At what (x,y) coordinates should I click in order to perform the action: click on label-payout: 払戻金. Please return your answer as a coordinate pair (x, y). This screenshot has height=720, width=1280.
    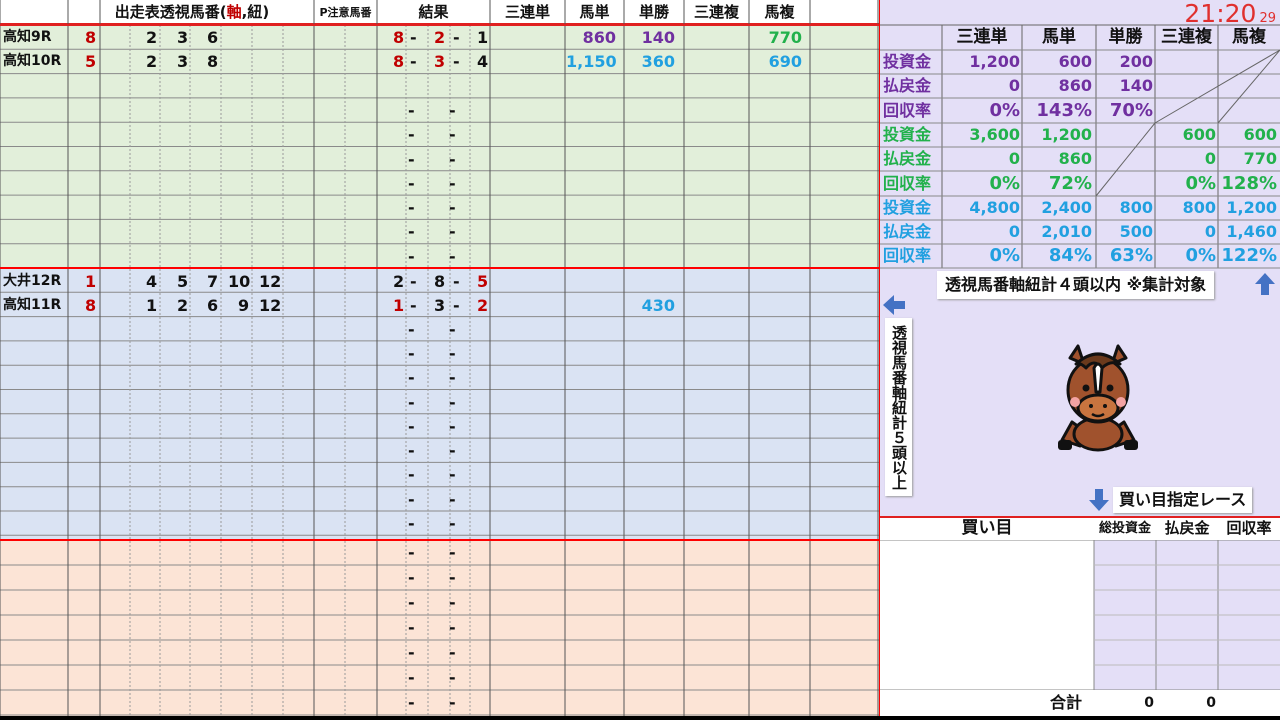
    Looking at the image, I should click on (907, 231).